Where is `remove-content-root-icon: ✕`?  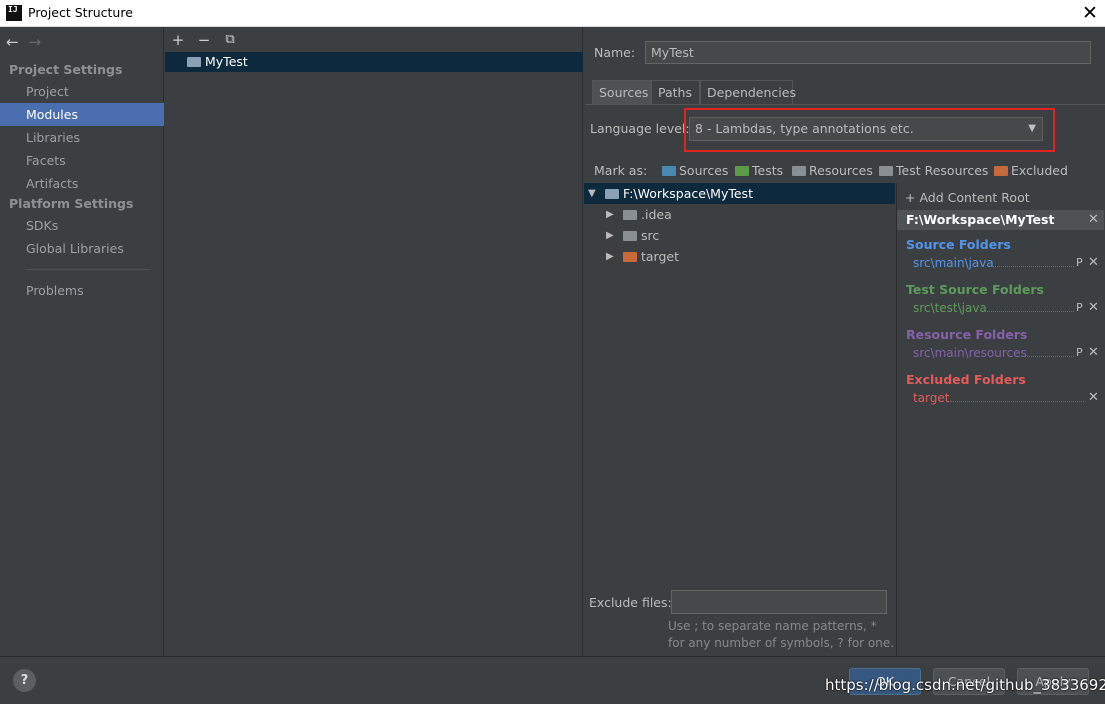 remove-content-root-icon: ✕ is located at coordinates (1093, 220).